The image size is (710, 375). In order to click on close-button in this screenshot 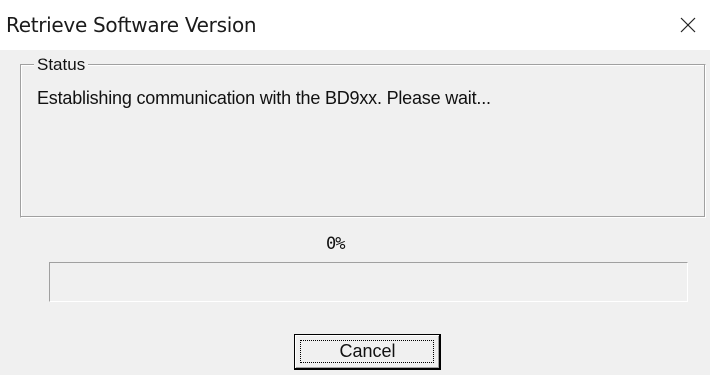, I will do `click(687, 25)`.